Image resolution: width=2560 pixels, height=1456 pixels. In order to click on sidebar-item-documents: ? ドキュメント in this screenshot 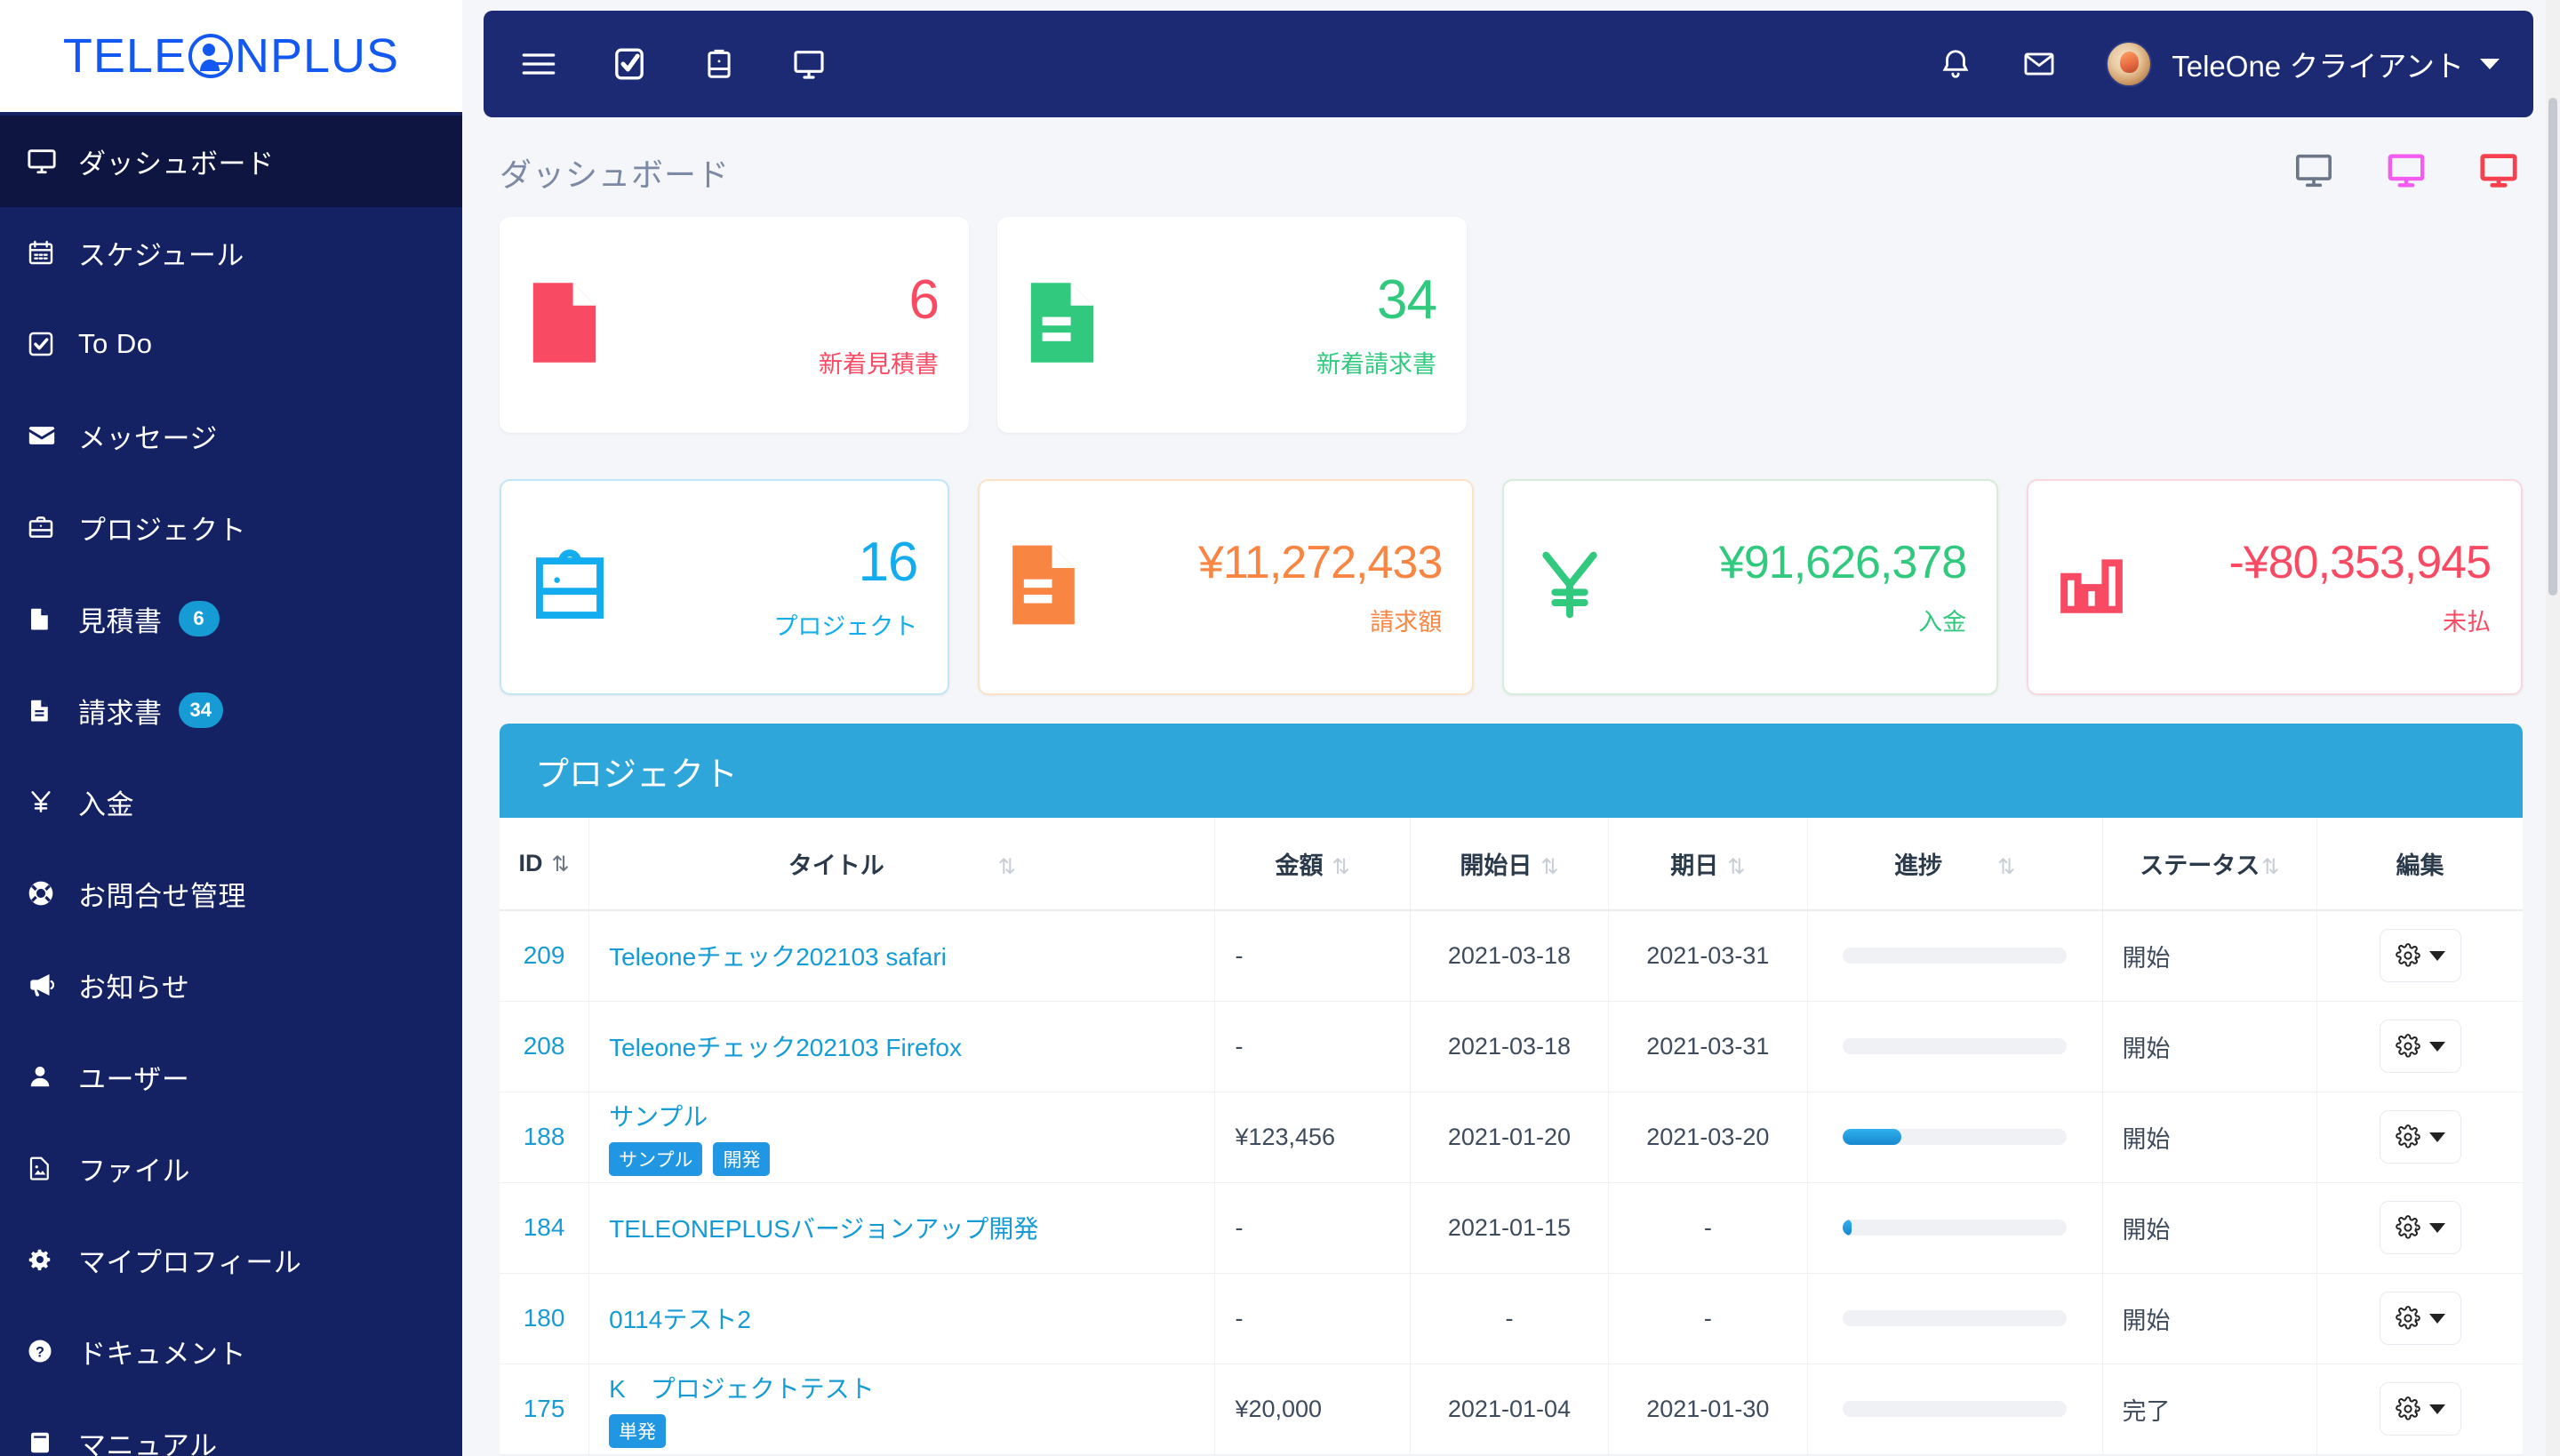, I will do `click(231, 1351)`.